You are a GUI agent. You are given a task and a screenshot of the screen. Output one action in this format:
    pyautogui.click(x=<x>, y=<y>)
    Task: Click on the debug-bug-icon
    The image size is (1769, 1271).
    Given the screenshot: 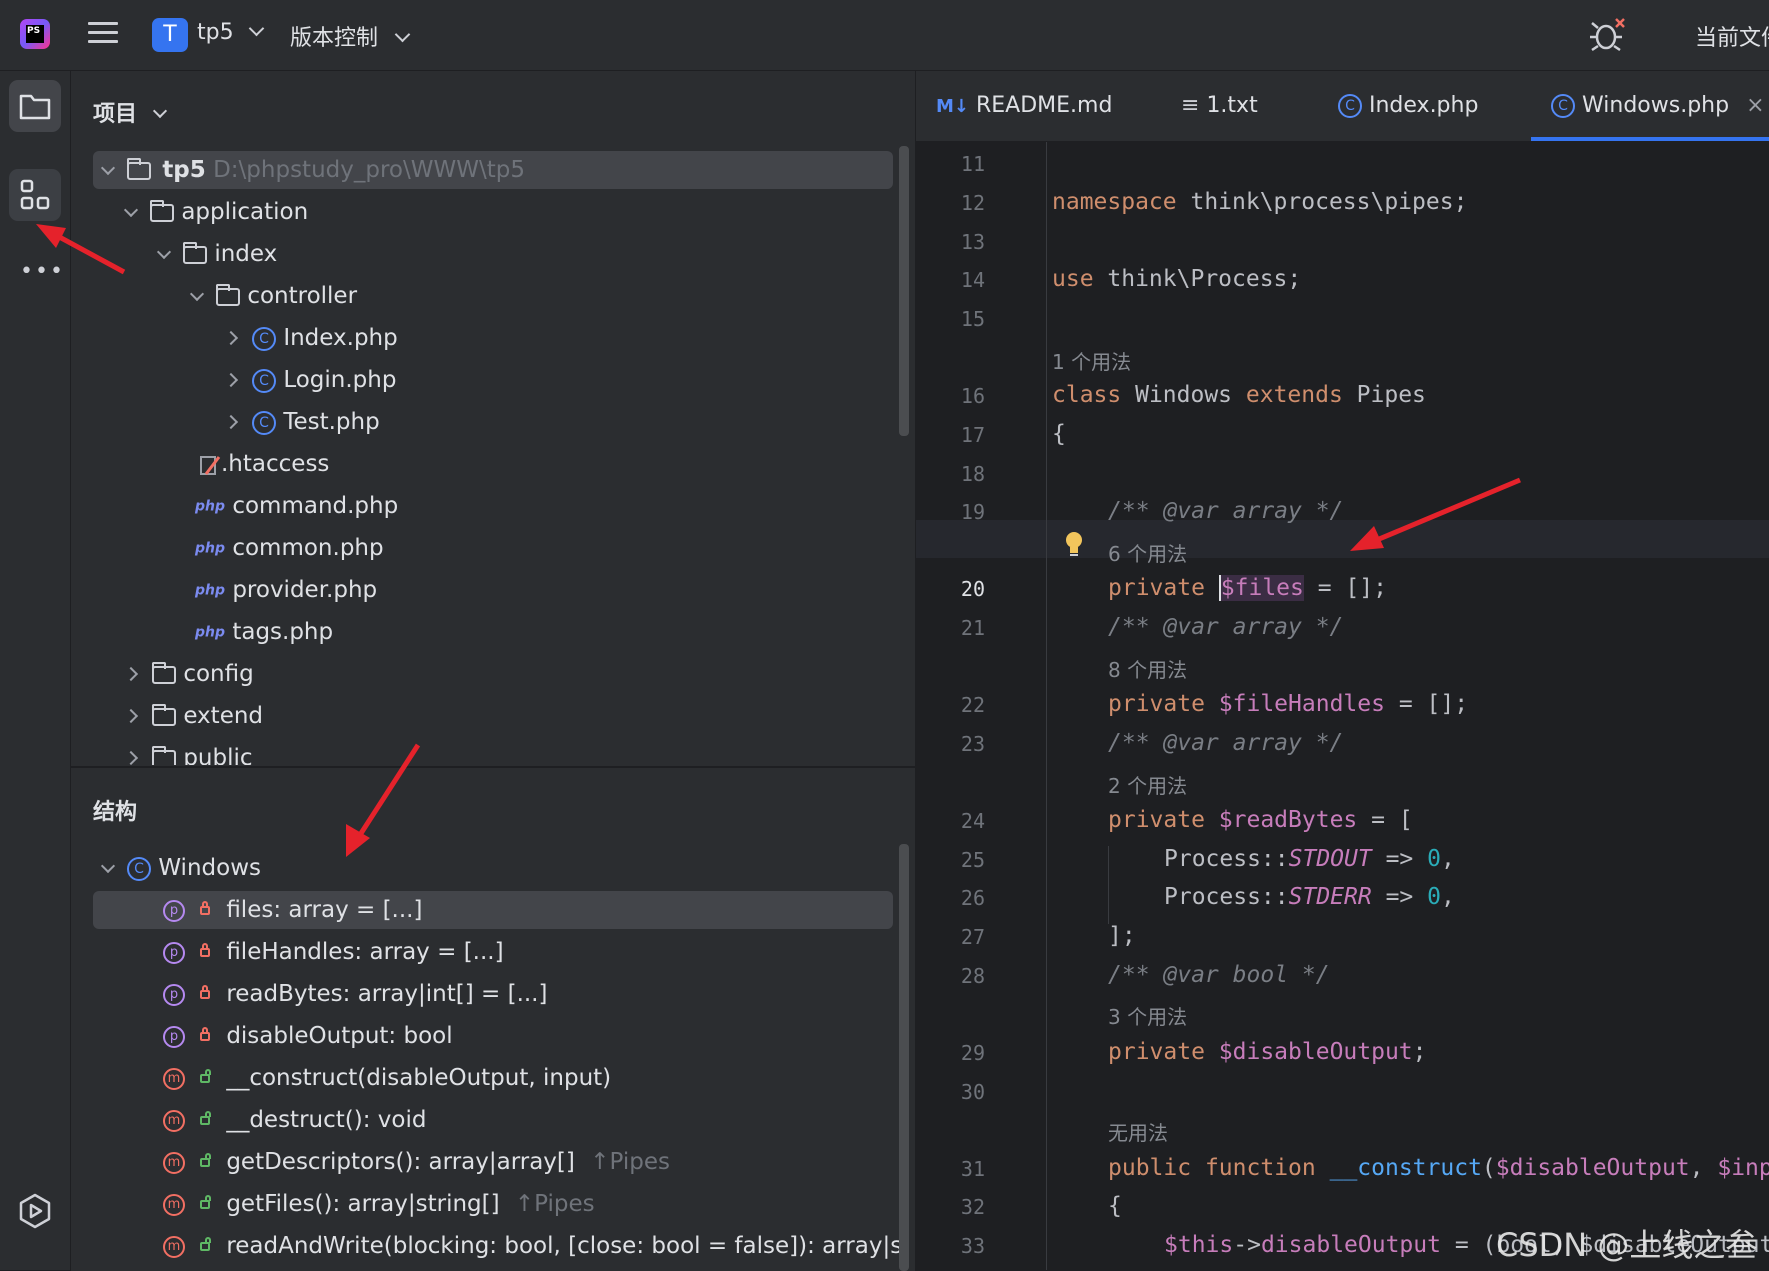 What is the action you would take?
    pyautogui.click(x=1608, y=34)
    